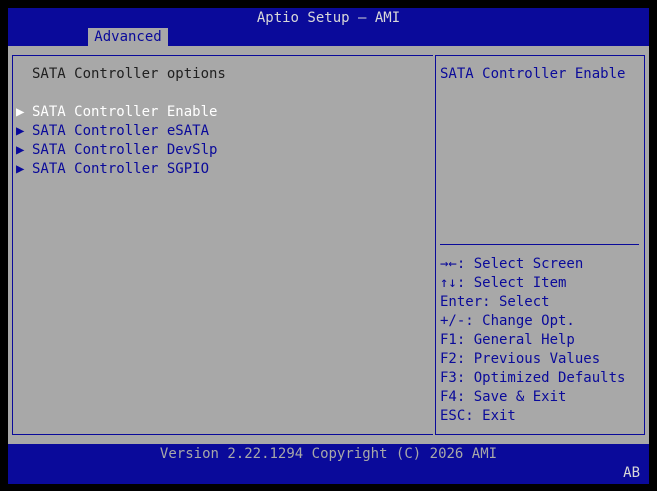 The image size is (657, 491). Describe the element at coordinates (216, 131) in the screenshot. I see `menu-item-sata-controller-esata: ▶ SATA Controller eSATA` at that location.